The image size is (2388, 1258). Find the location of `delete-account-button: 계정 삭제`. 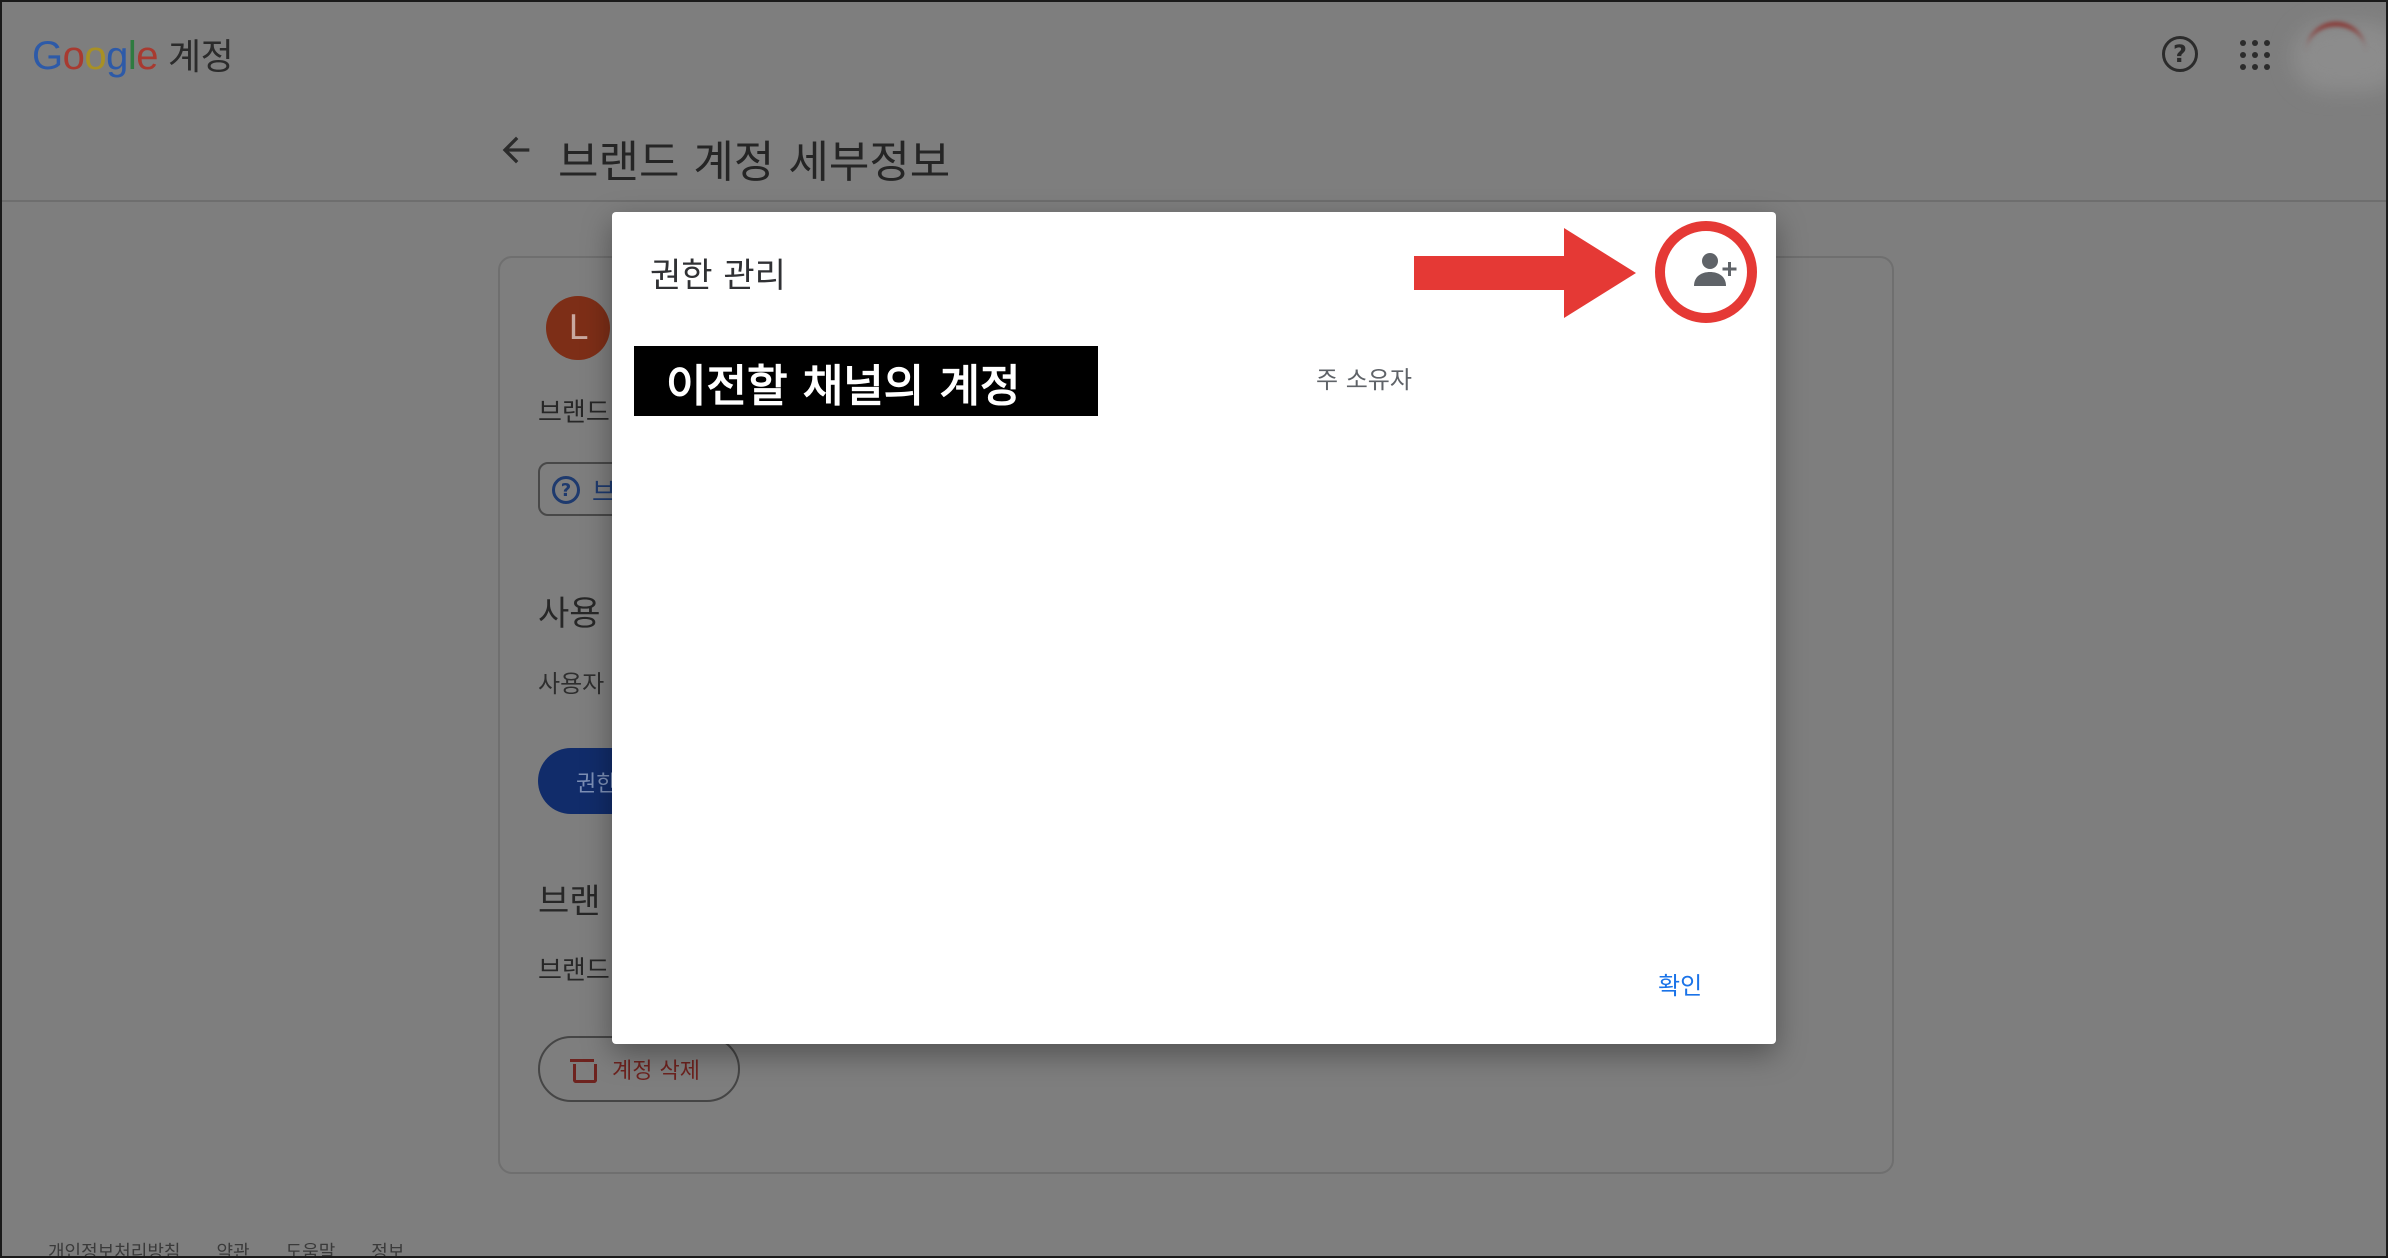

delete-account-button: 계정 삭제 is located at coordinates (639, 1069).